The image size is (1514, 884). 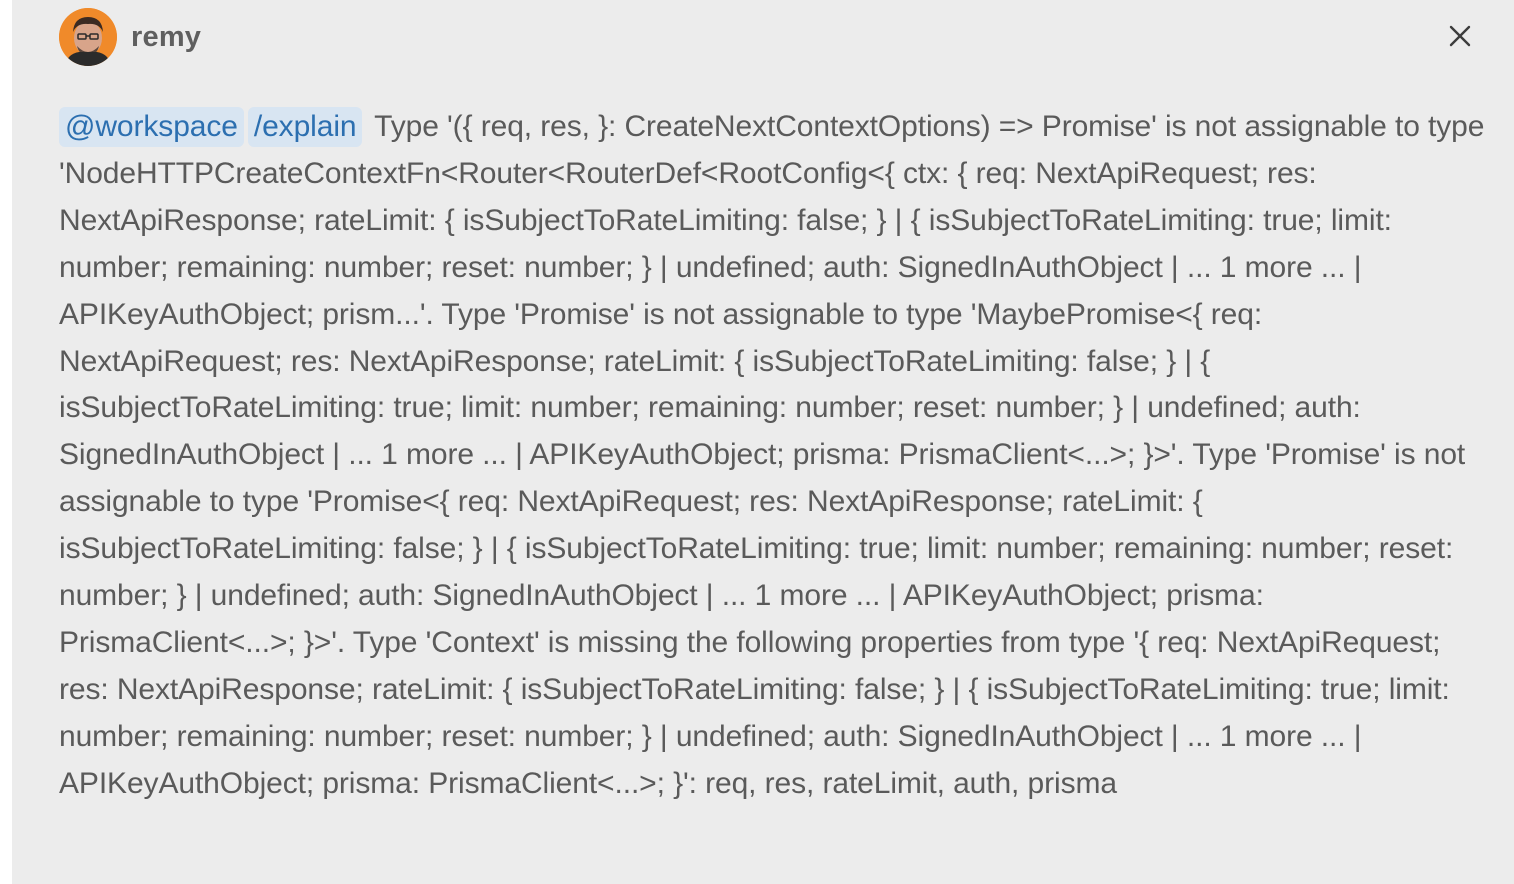 What do you see at coordinates (305, 127) in the screenshot?
I see `explain-command-chip: /explain` at bounding box center [305, 127].